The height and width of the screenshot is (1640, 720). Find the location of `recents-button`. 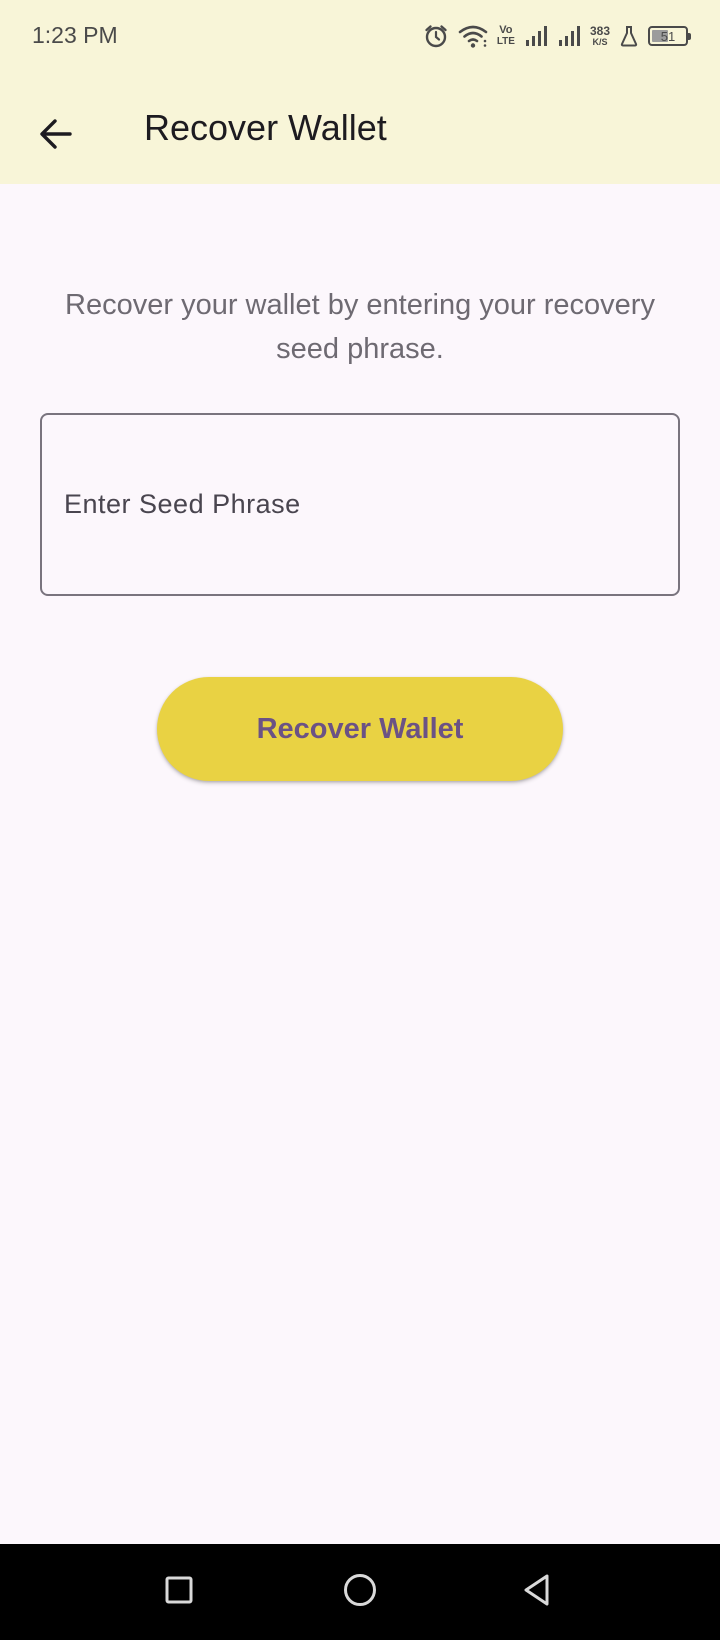

recents-button is located at coordinates (179, 1592).